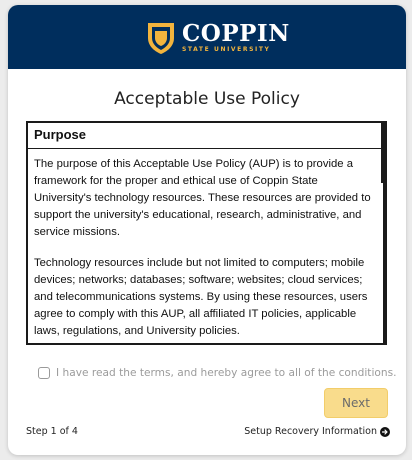 The height and width of the screenshot is (460, 412). I want to click on setup-recovery-link: Setup Recovery Information, so click(317, 431).